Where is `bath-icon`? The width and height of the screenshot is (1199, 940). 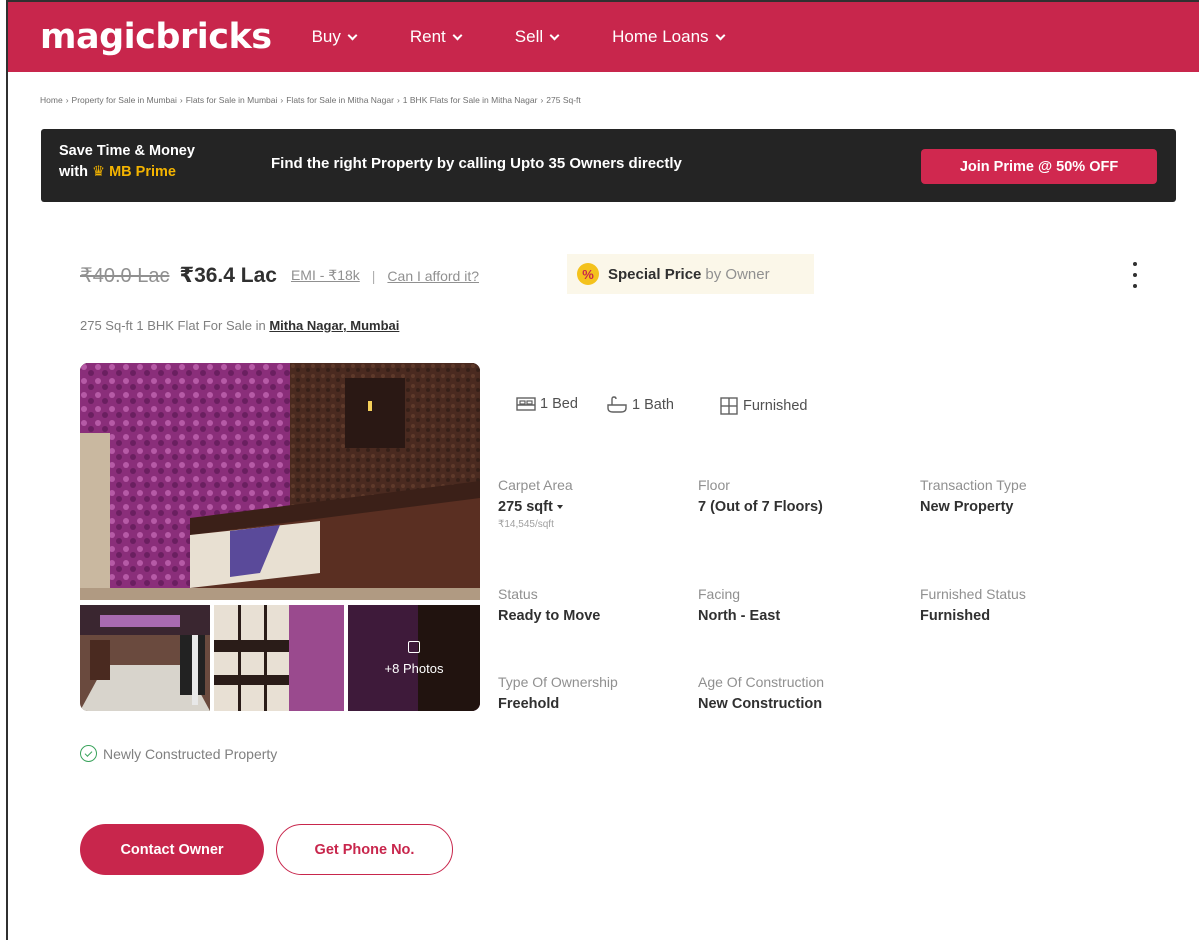
bath-icon is located at coordinates (617, 404).